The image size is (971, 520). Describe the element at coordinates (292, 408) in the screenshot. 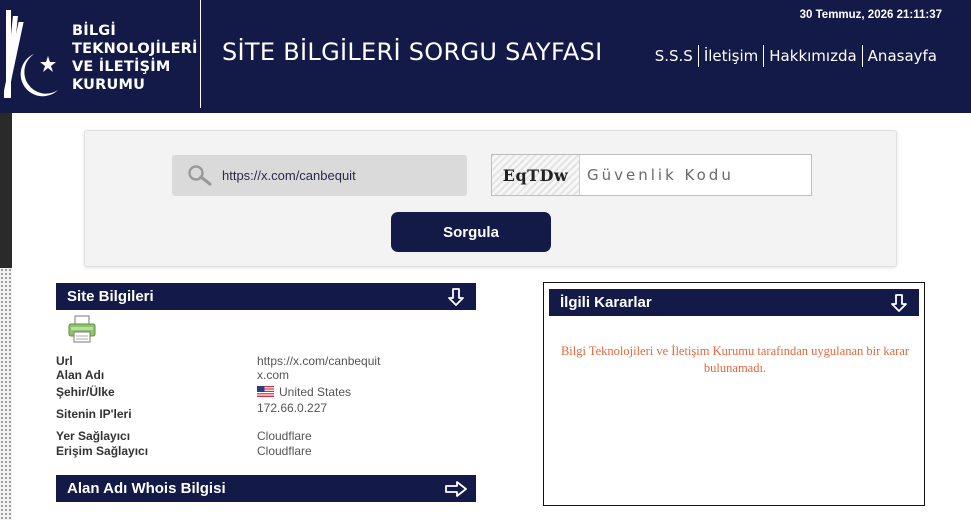

I see `info-value-ips: 172.66.0.227` at that location.